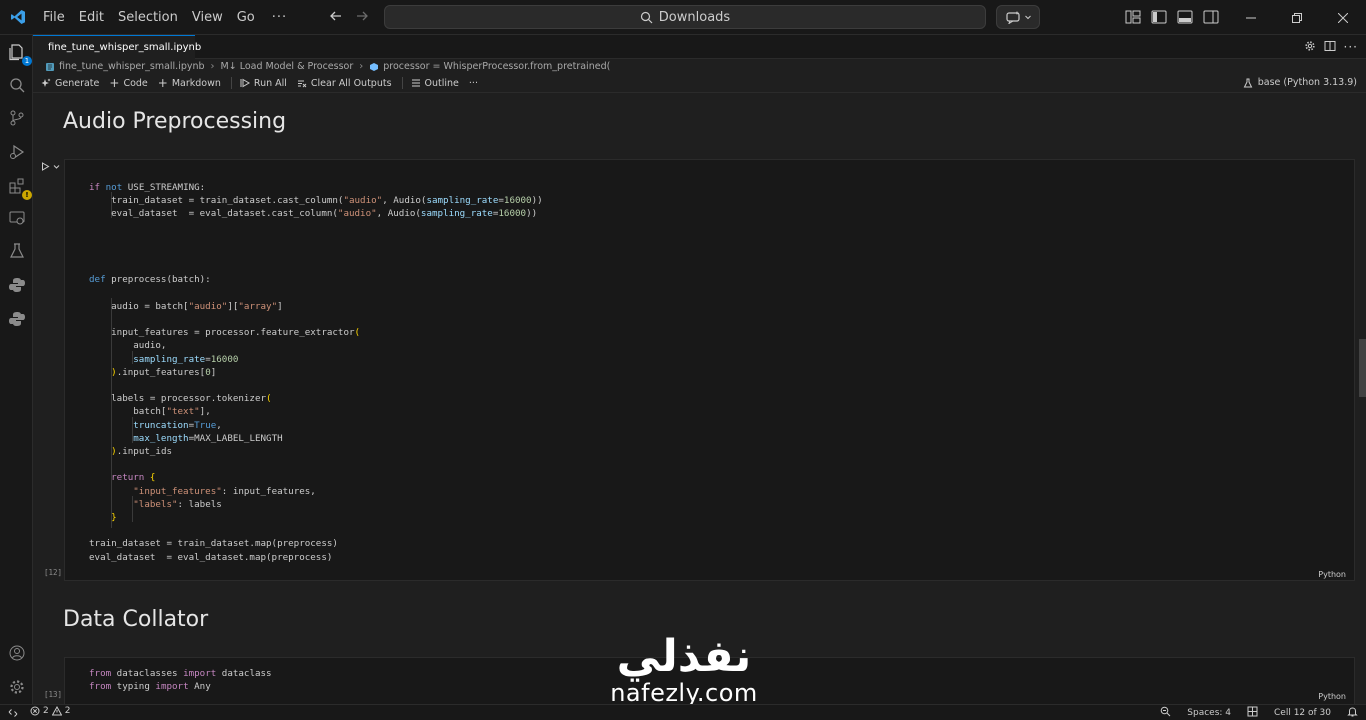 The width and height of the screenshot is (1366, 720). I want to click on watermark-latin-text: nafezly.com, so click(684, 693).